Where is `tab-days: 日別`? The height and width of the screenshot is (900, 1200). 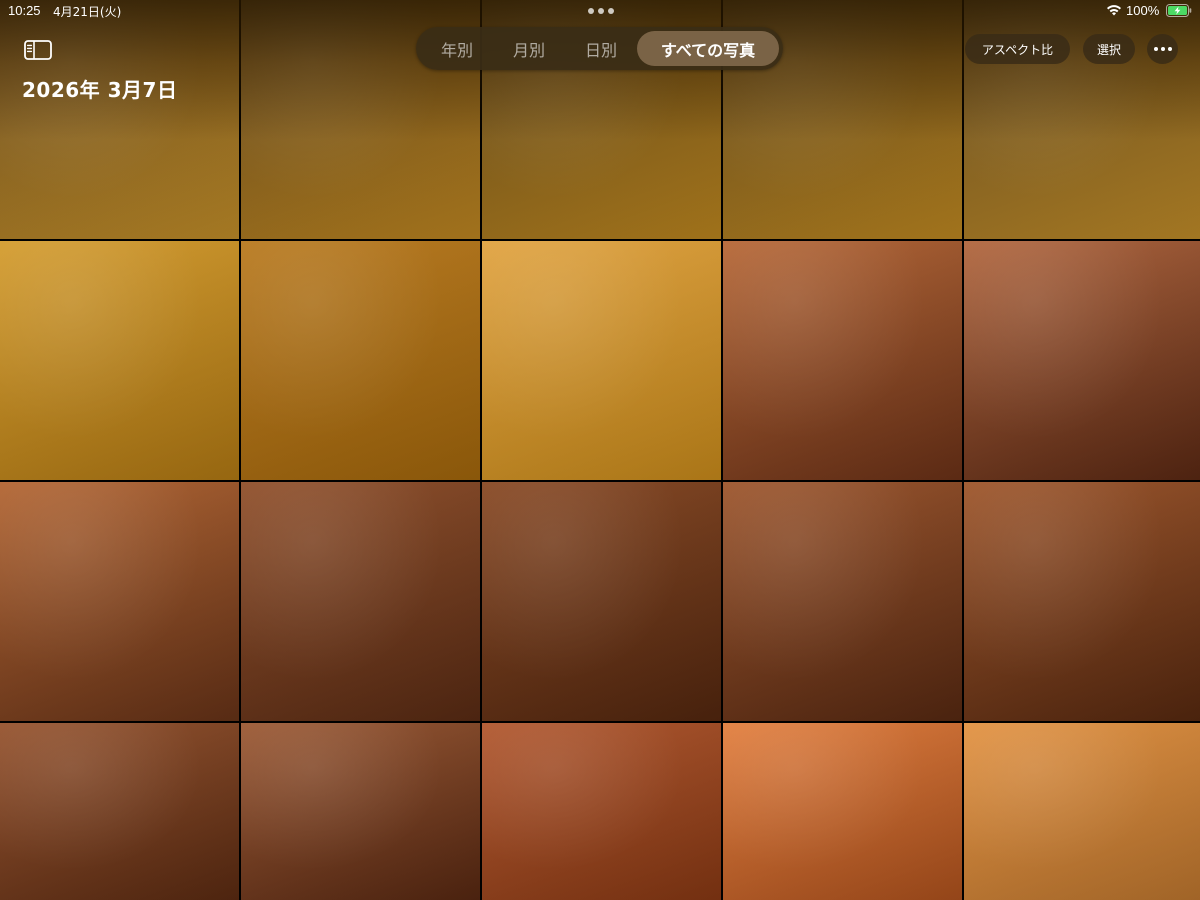
tab-days: 日別 is located at coordinates (601, 48).